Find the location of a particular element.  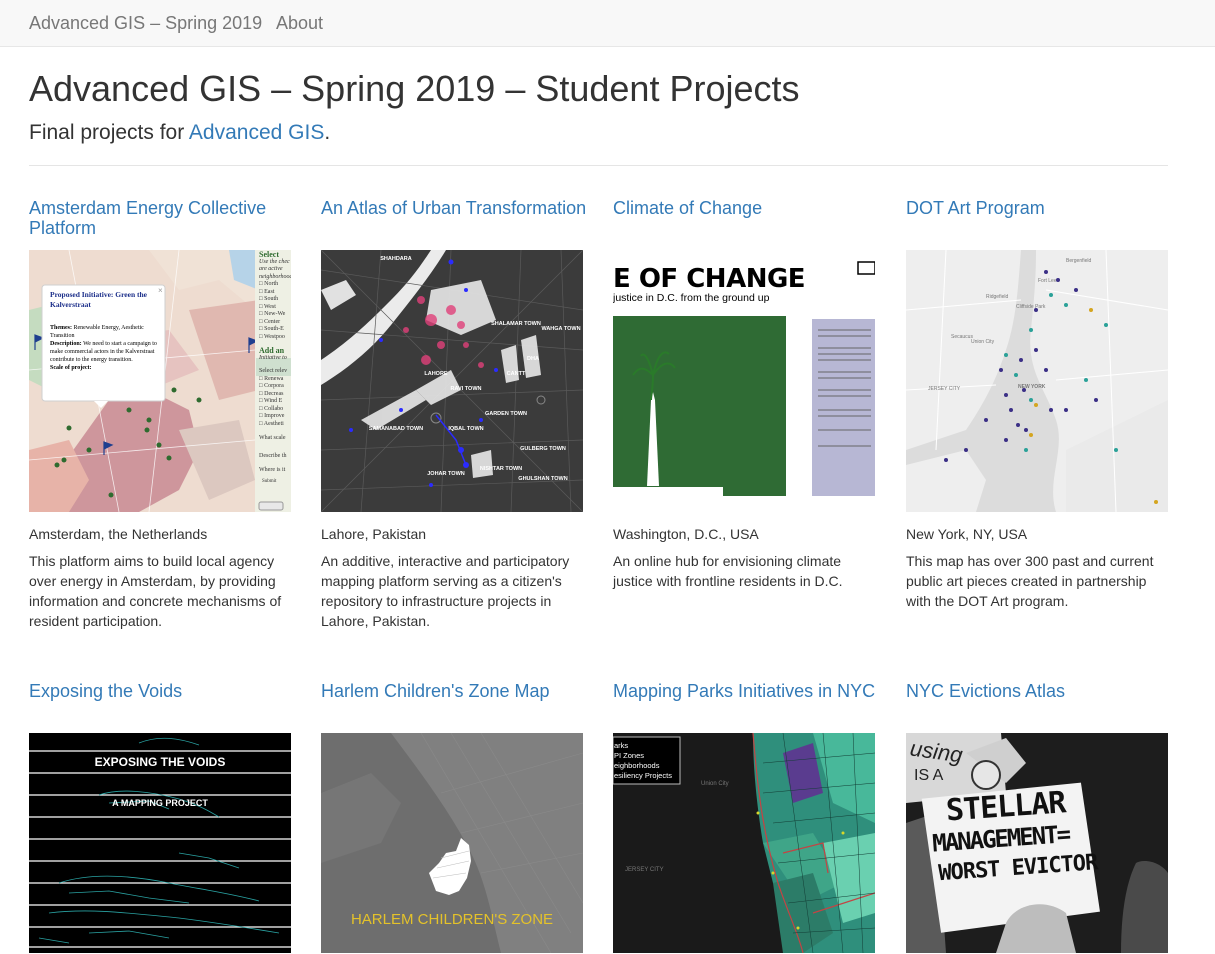

map-label-wahga: WAHGA TOWN is located at coordinates (560, 329).